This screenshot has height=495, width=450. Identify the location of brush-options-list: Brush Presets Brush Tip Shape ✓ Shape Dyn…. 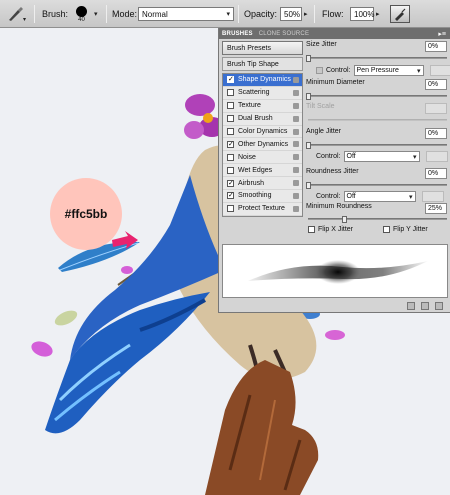
(262, 141).